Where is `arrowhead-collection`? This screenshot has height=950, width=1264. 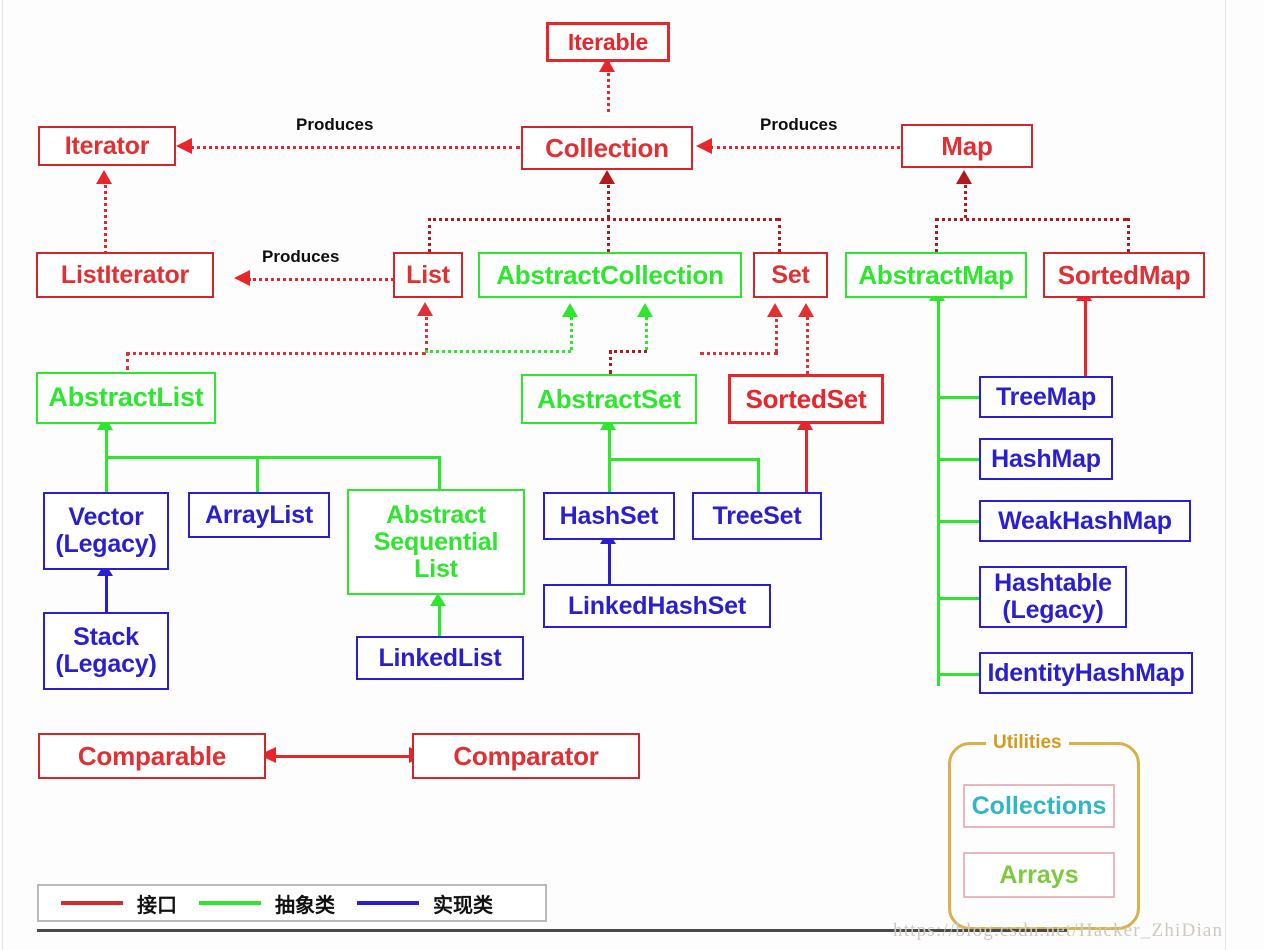
arrowhead-collection is located at coordinates (704, 146).